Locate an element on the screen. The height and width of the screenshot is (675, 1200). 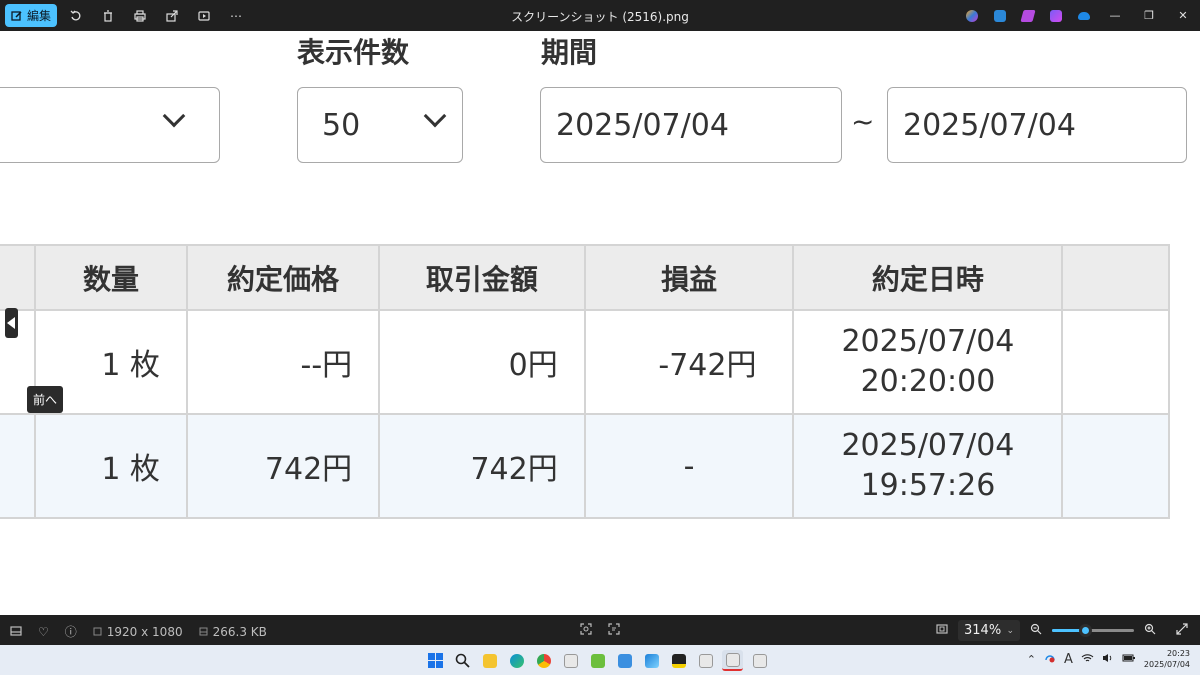
ime-indicator: A is located at coordinates (1068, 659).